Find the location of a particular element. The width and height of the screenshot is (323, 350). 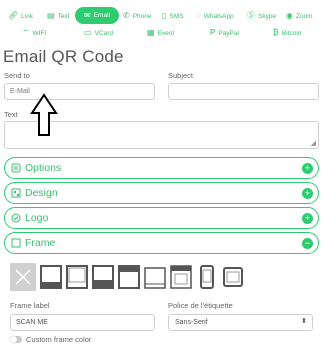

text-icon: ▤ is located at coordinates (51, 15).